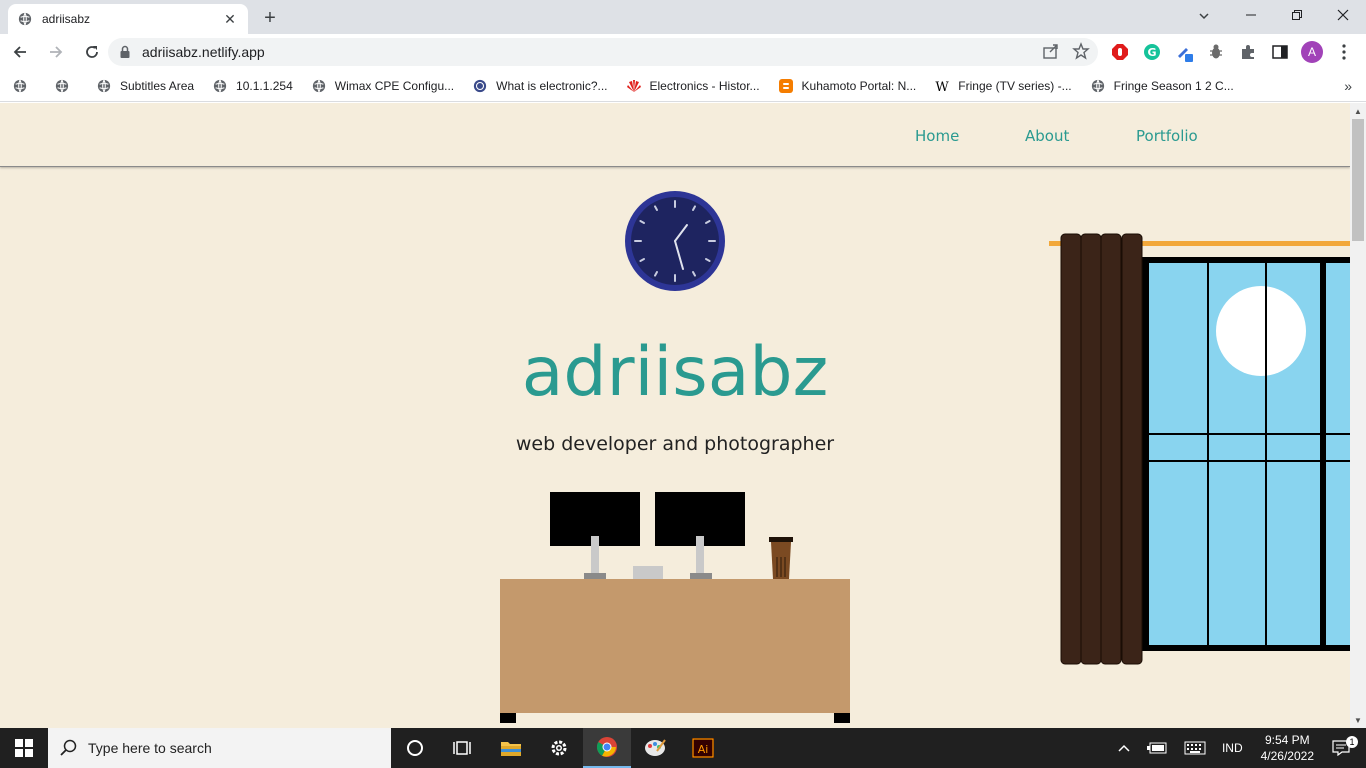 Image resolution: width=1366 pixels, height=768 pixels. I want to click on nav-about-link: About, so click(1047, 136).